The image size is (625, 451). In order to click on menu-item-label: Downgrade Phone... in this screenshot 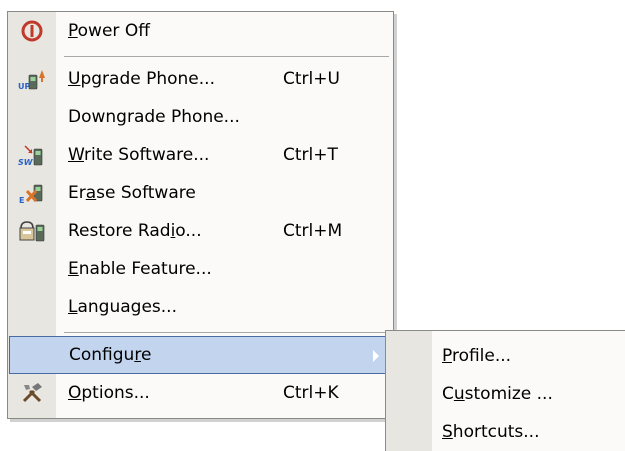, I will do `click(154, 117)`.